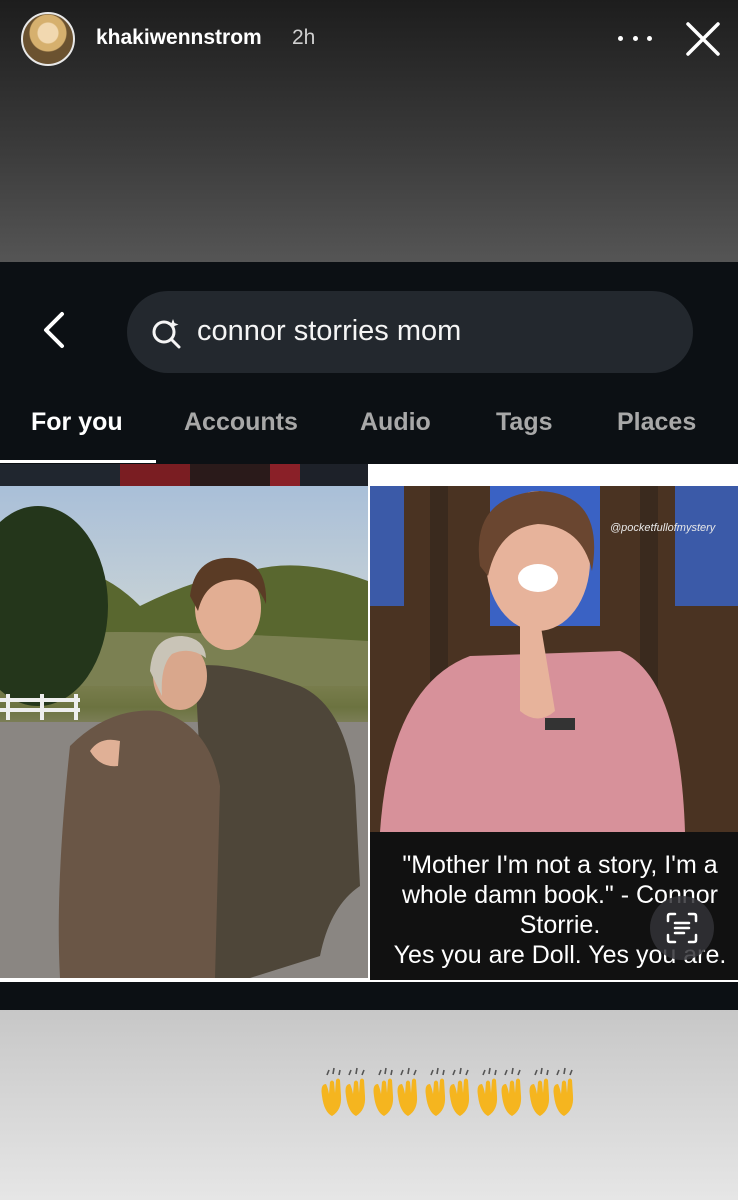 The width and height of the screenshot is (738, 1200). Describe the element at coordinates (77, 422) in the screenshot. I see `tab-for-you: For you` at that location.